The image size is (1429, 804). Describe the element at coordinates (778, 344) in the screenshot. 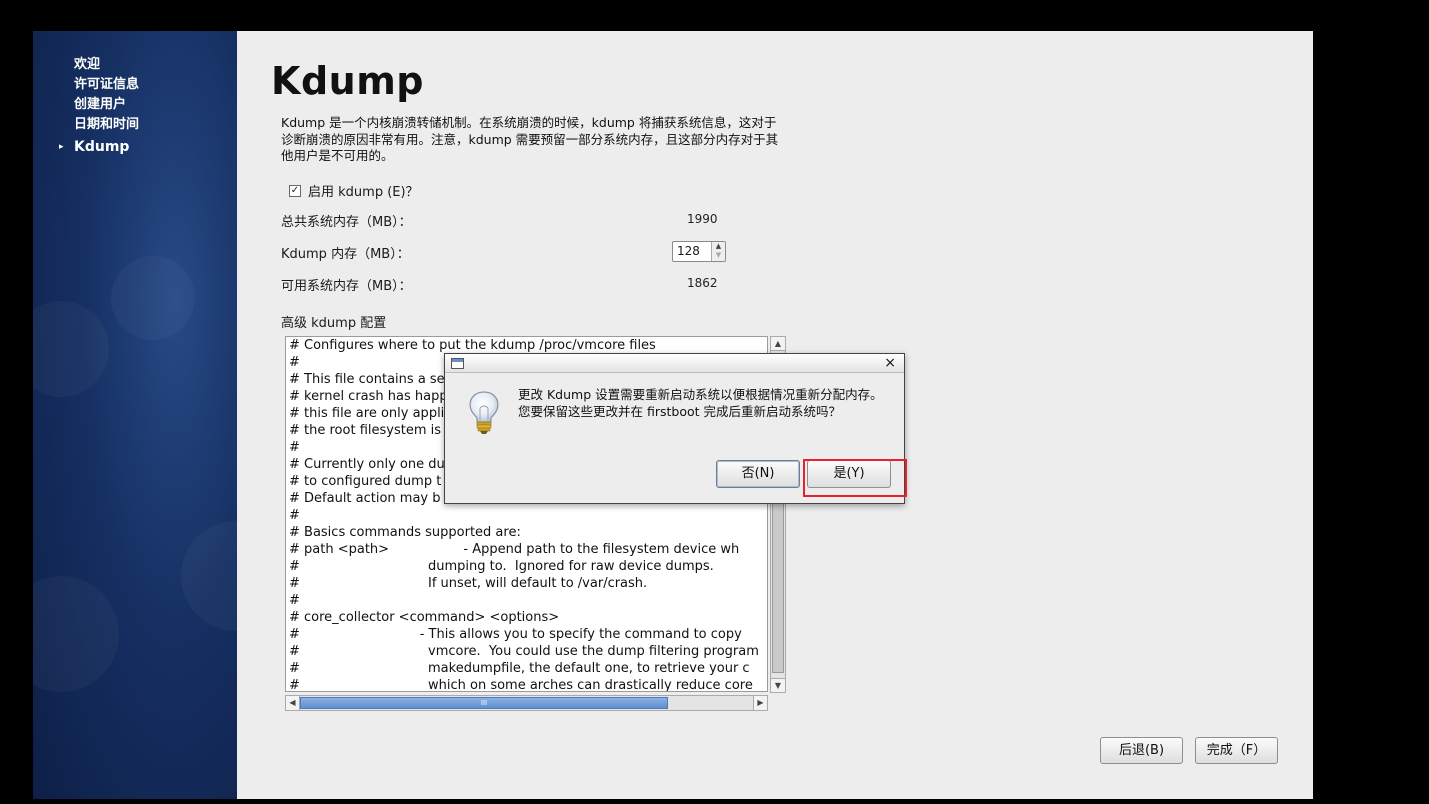

I see `scroll-up-icon: ▲` at that location.